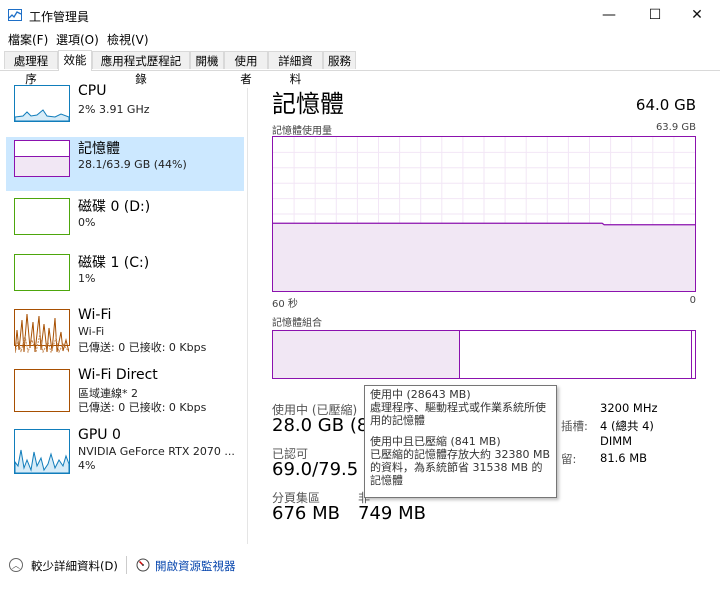 This screenshot has width=720, height=589. Describe the element at coordinates (118, 375) in the screenshot. I see `sidebar-wifi-direct-title: Wi-Fi Direct` at that location.